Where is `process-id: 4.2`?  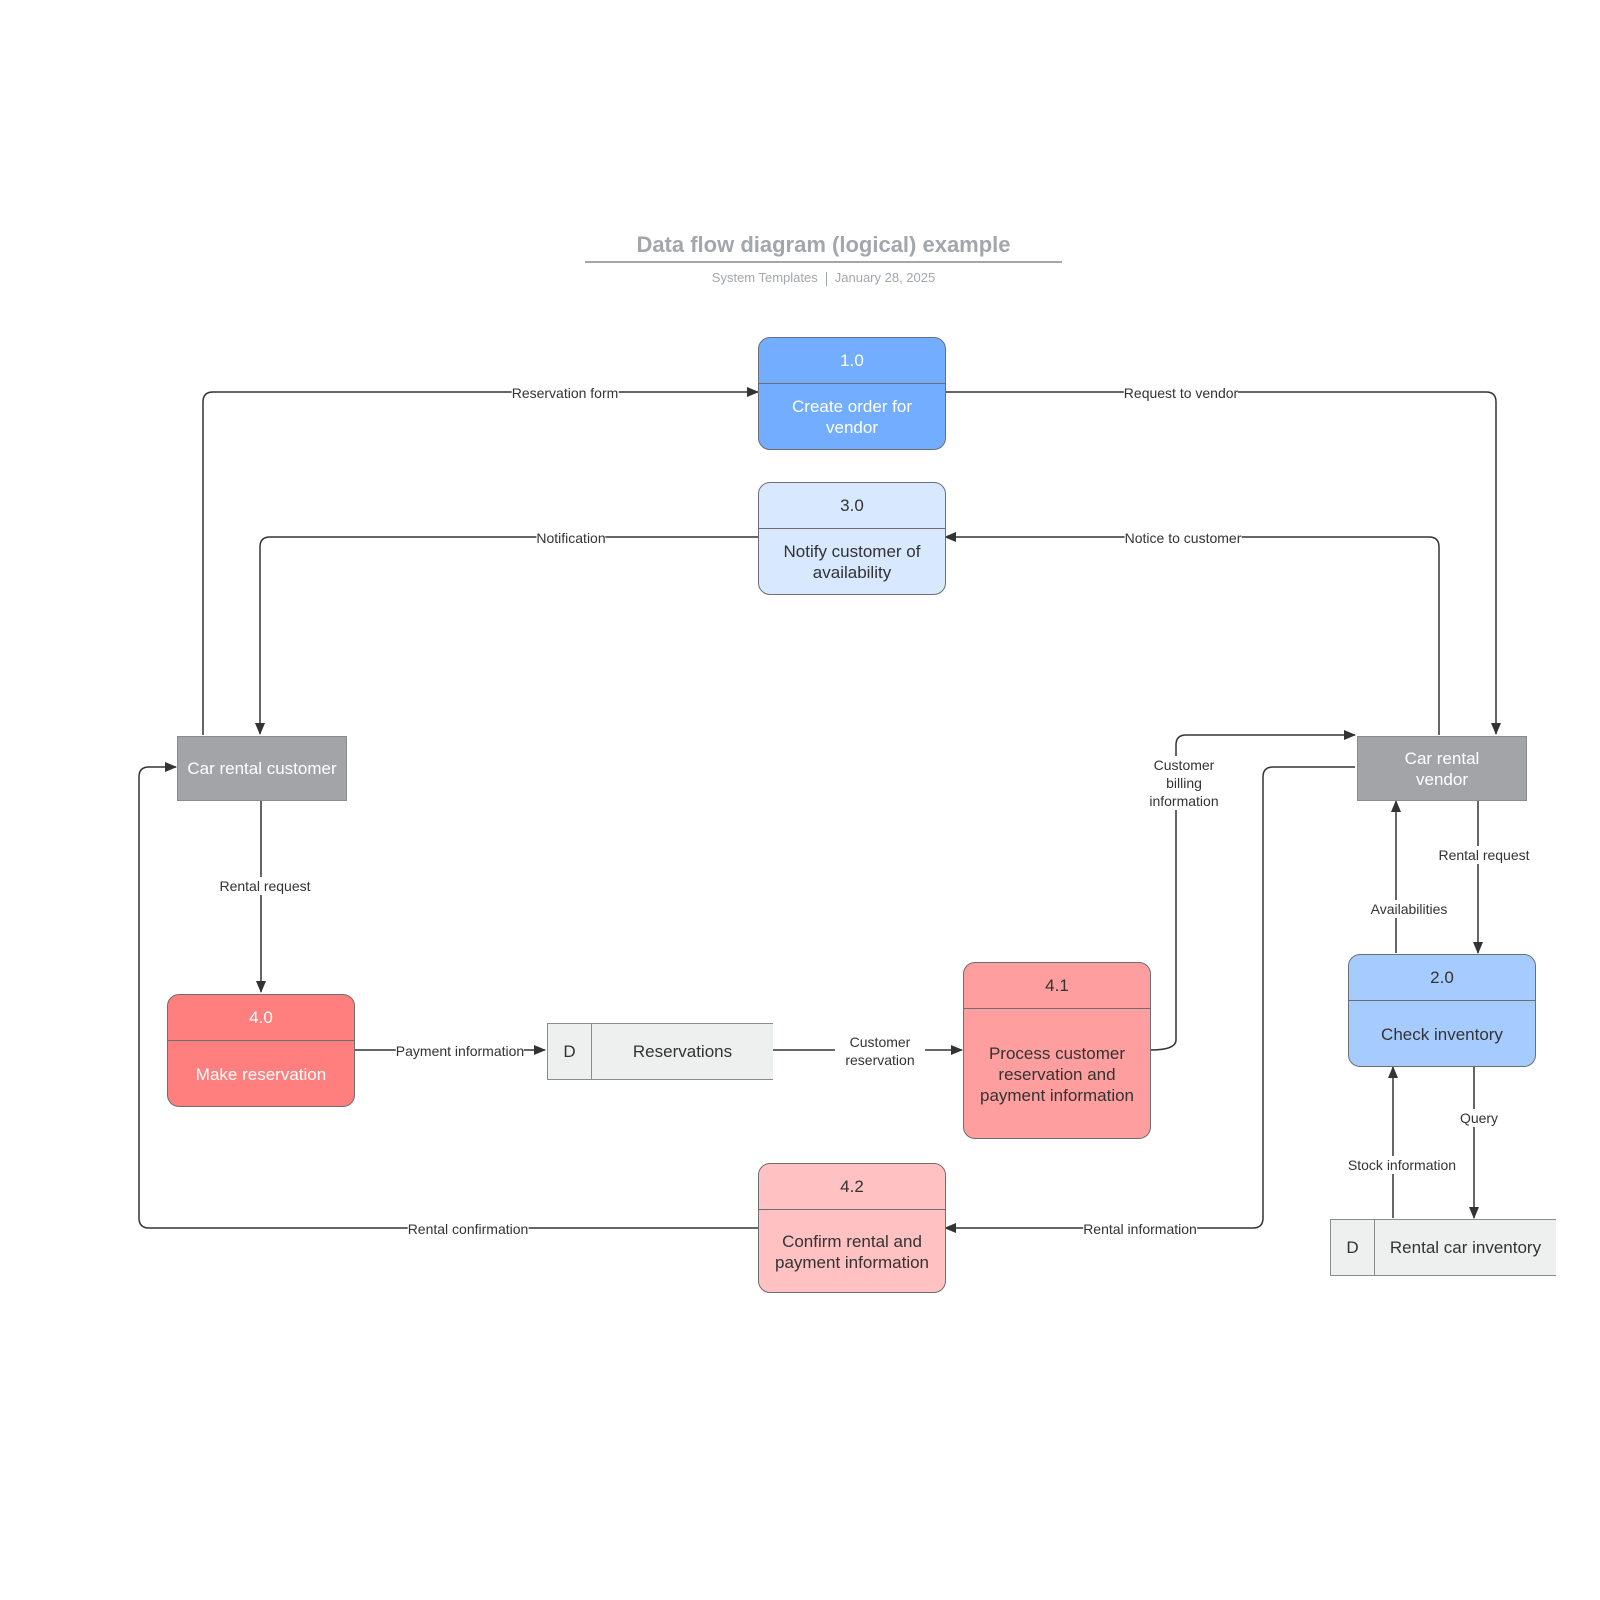
process-id: 4.2 is located at coordinates (852, 1187).